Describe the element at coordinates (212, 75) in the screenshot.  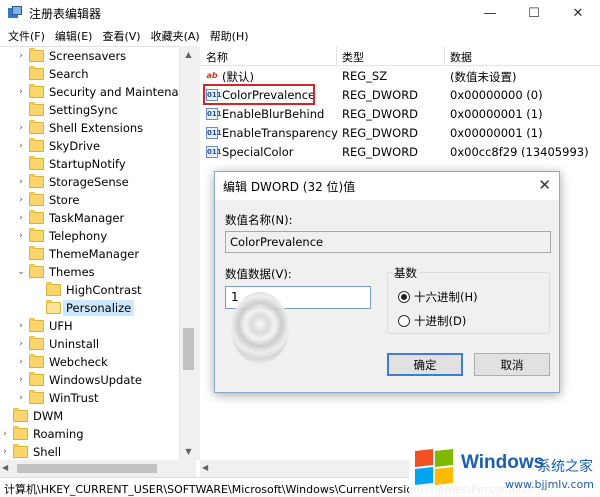
I see `string-value-icon: ab` at that location.